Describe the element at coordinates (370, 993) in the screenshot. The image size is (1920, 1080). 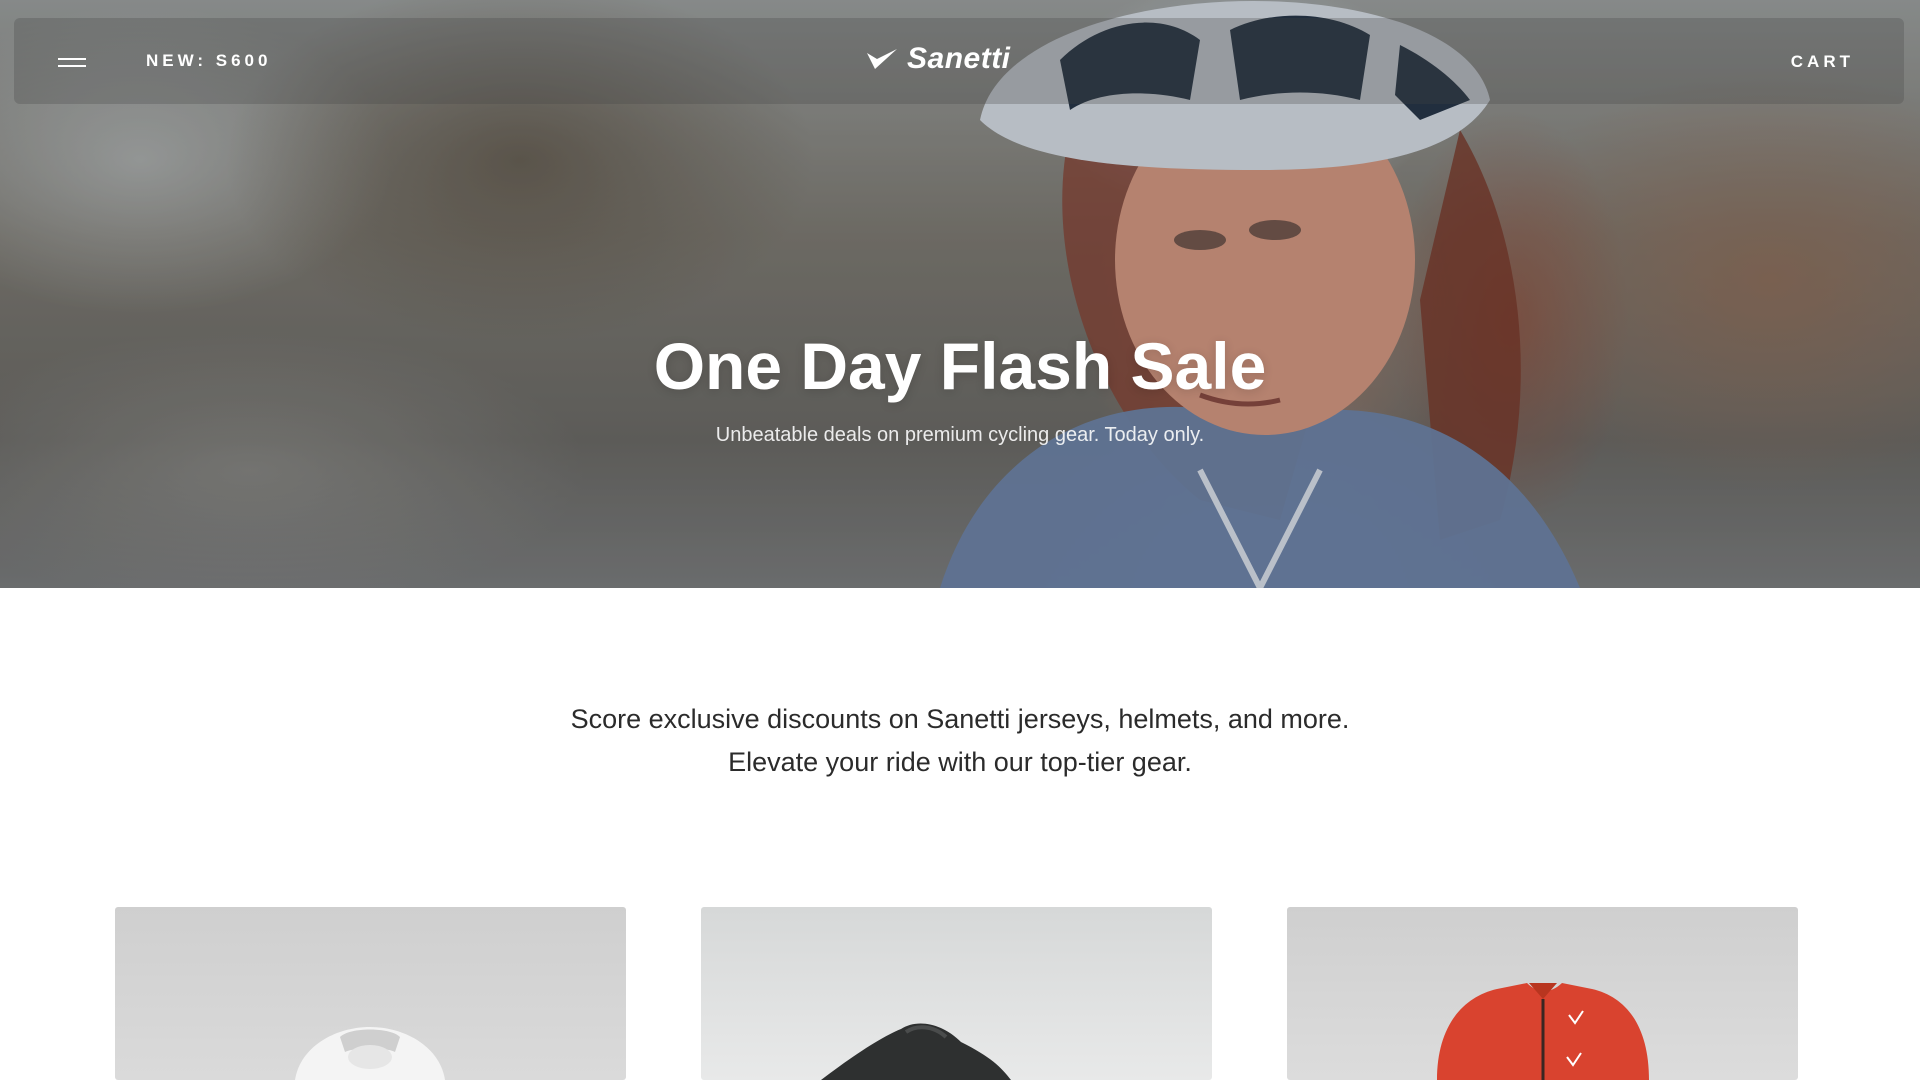
I see `product-card-helmet` at that location.